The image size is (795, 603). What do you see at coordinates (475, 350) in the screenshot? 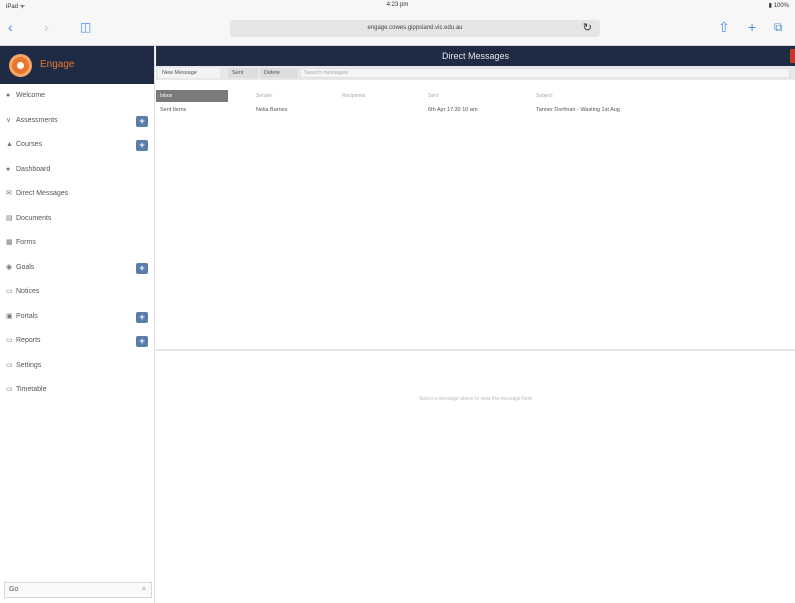
I see `preview-divider` at bounding box center [475, 350].